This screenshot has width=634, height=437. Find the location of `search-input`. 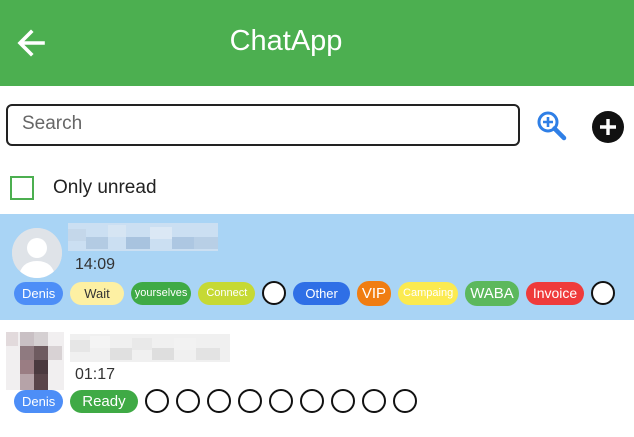

search-input is located at coordinates (255, 124).